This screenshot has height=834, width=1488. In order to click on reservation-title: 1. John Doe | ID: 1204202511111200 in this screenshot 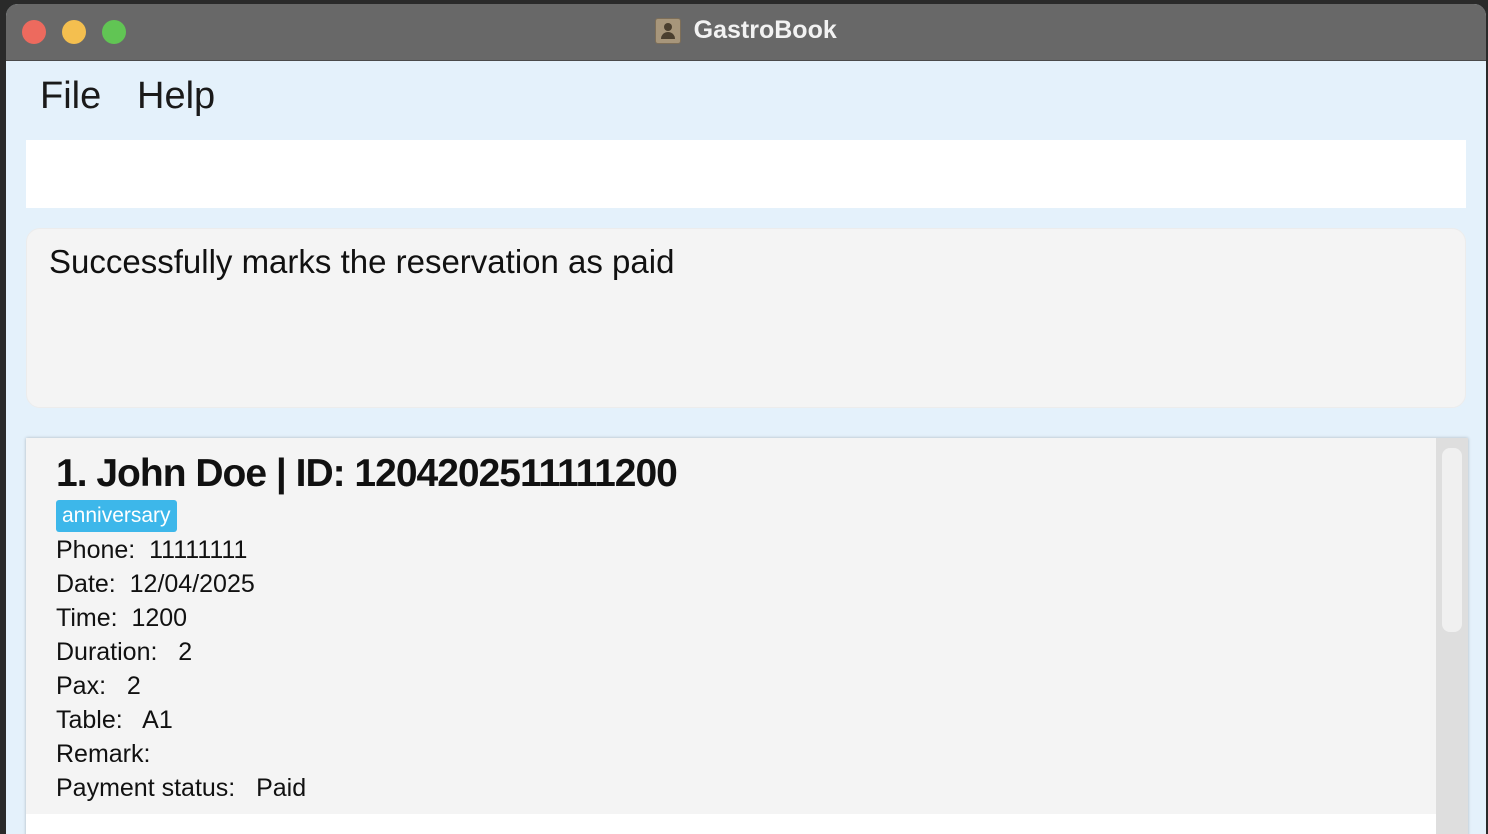, I will do `click(367, 473)`.